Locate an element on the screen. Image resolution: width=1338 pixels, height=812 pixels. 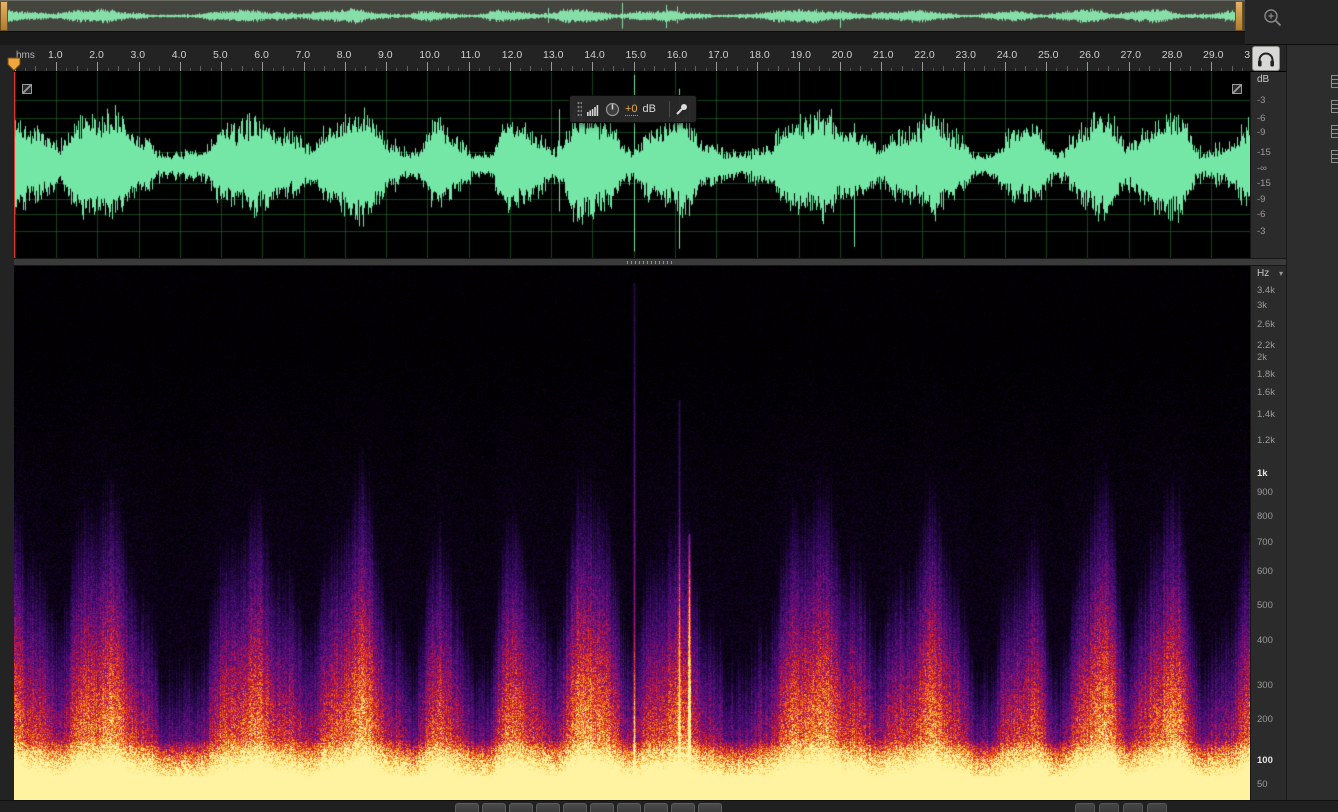
gain-knob-icon is located at coordinates (612, 109).